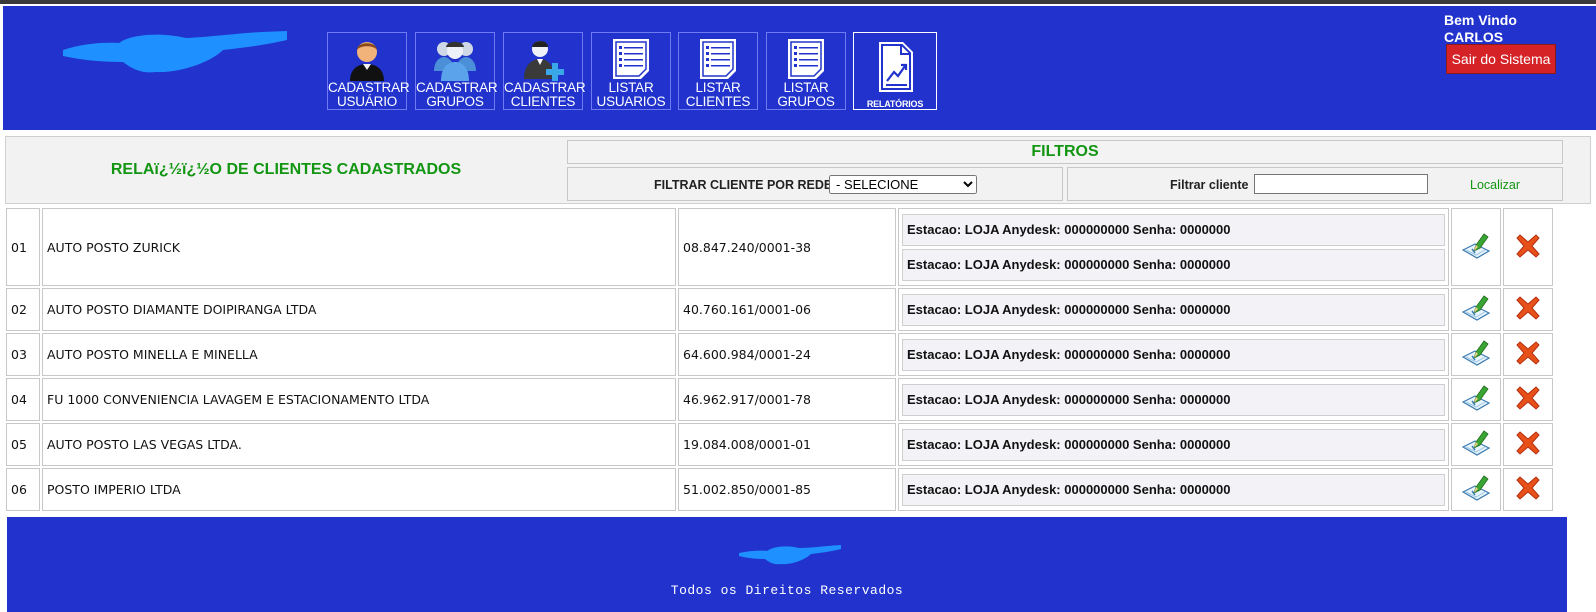  I want to click on add-client-icon, so click(544, 61).